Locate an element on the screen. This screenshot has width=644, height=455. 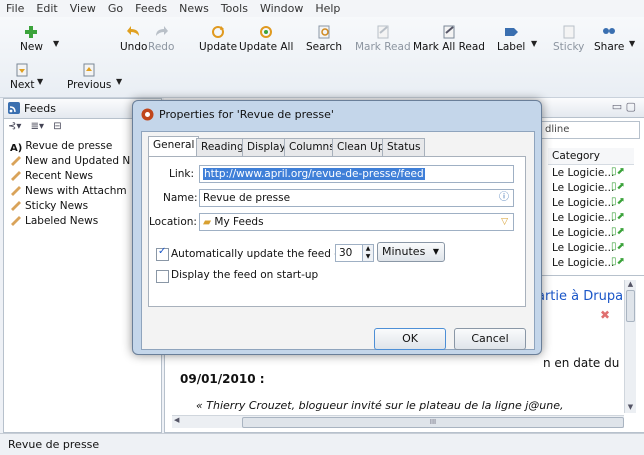
share-dropdown-icon: ▼ is located at coordinates (632, 43).